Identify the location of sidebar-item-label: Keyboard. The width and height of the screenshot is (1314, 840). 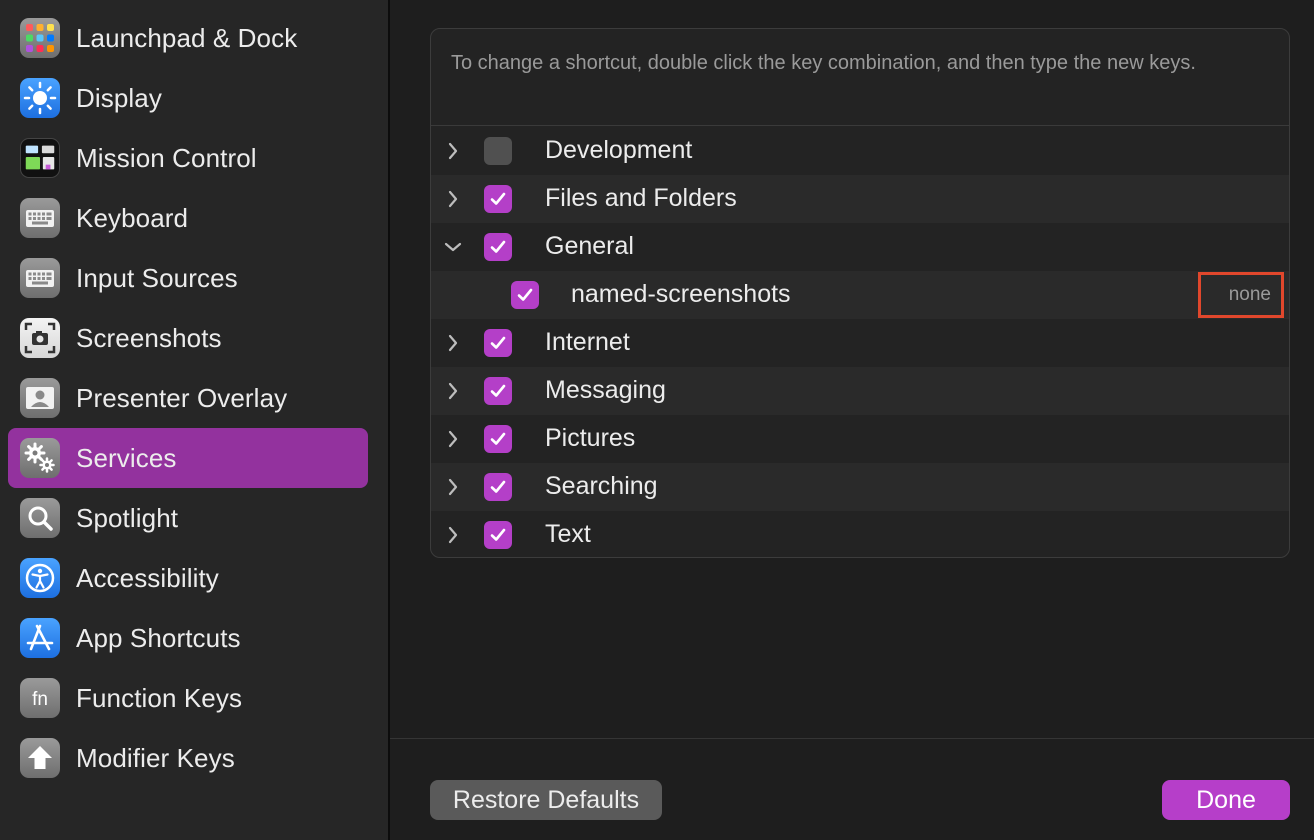
(132, 217).